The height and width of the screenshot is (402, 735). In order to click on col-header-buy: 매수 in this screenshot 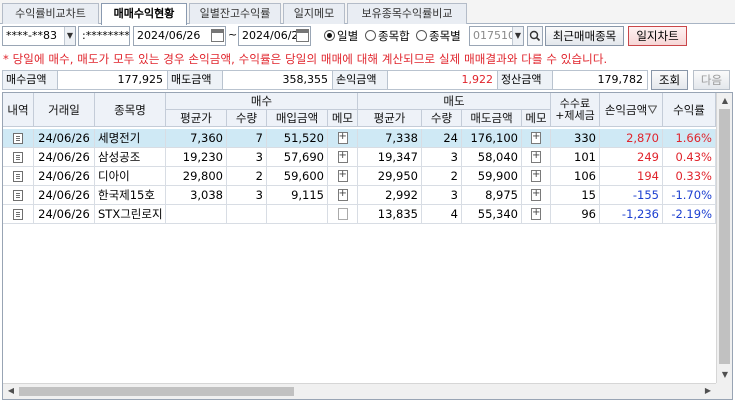, I will do `click(262, 101)`.